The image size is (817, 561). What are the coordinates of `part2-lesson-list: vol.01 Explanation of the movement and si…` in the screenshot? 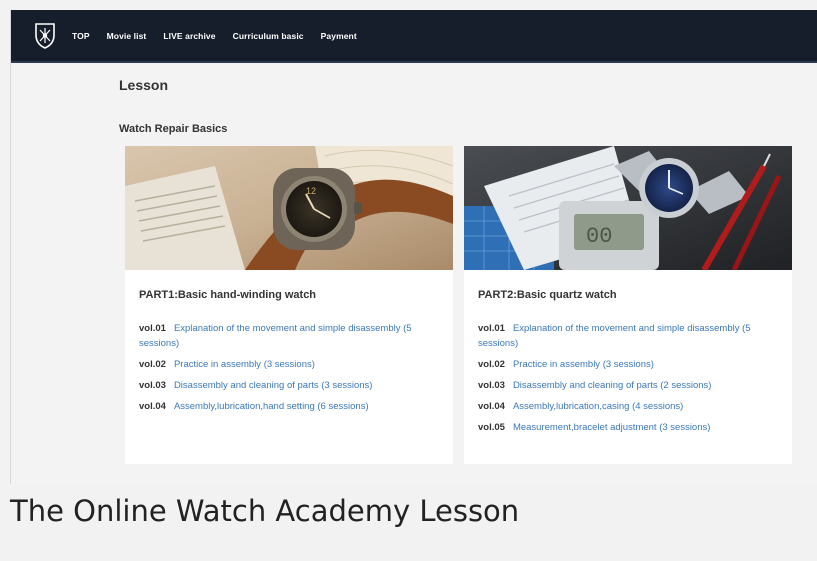 It's located at (628, 381).